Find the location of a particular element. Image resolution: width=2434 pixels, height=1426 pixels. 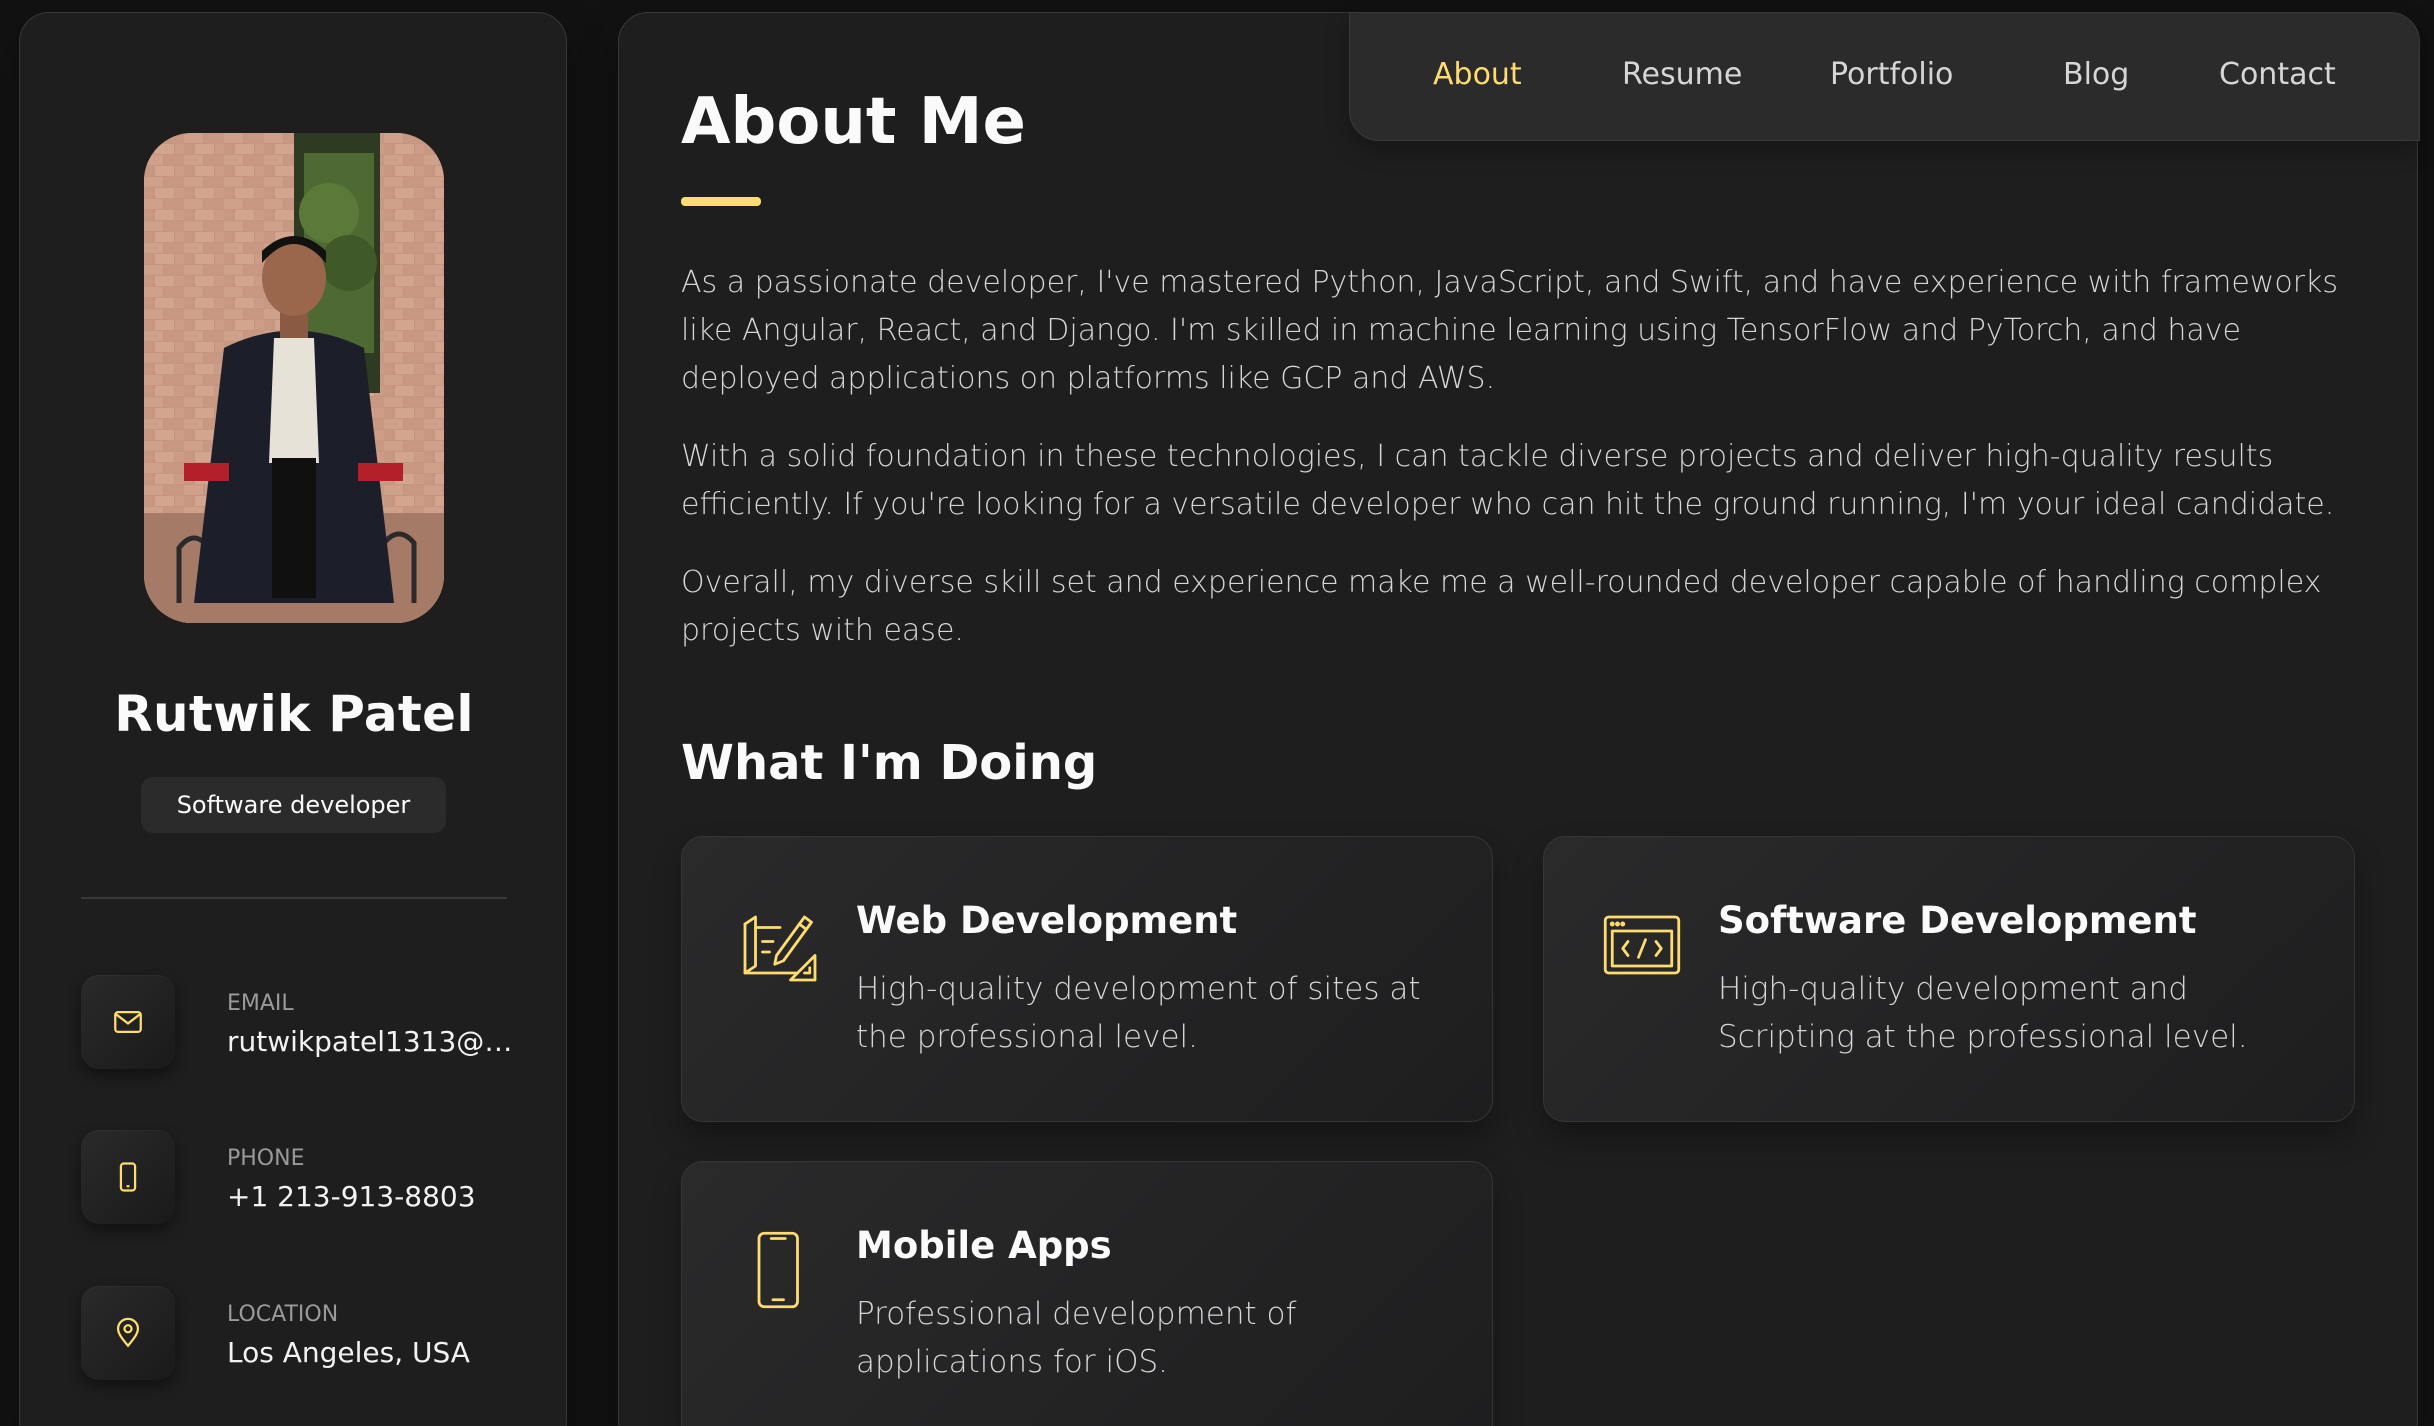

profile-name: Rutwik Patel is located at coordinates (294, 714).